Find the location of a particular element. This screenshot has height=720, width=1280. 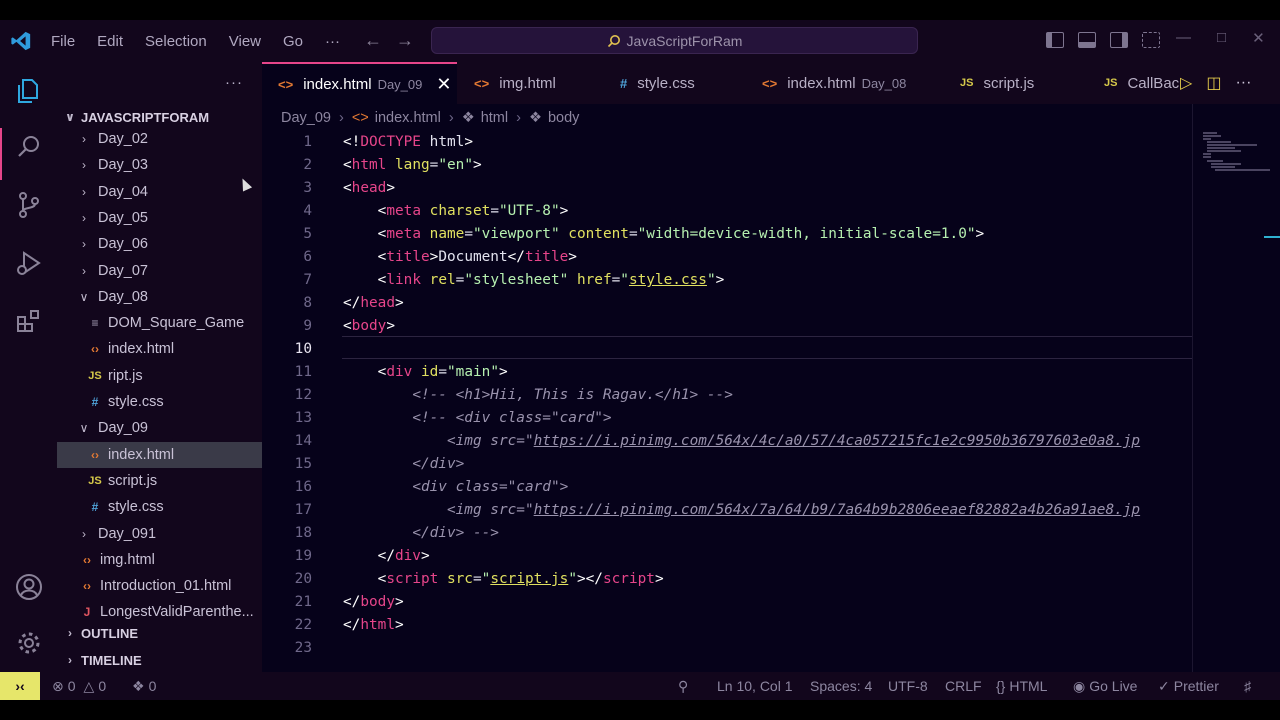

html-file-icon: <> is located at coordinates (482, 83).